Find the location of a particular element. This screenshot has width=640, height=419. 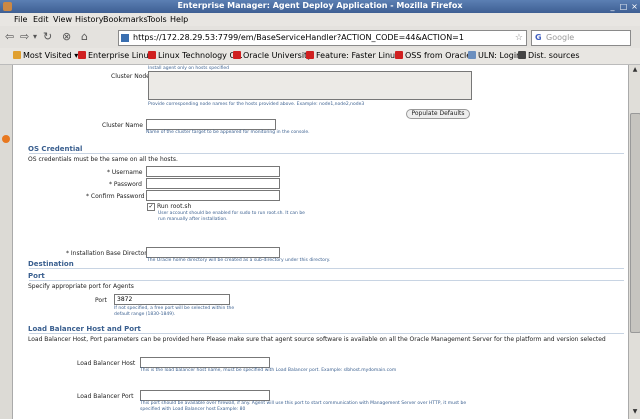

sidebar-strip is located at coordinates (6, 242).